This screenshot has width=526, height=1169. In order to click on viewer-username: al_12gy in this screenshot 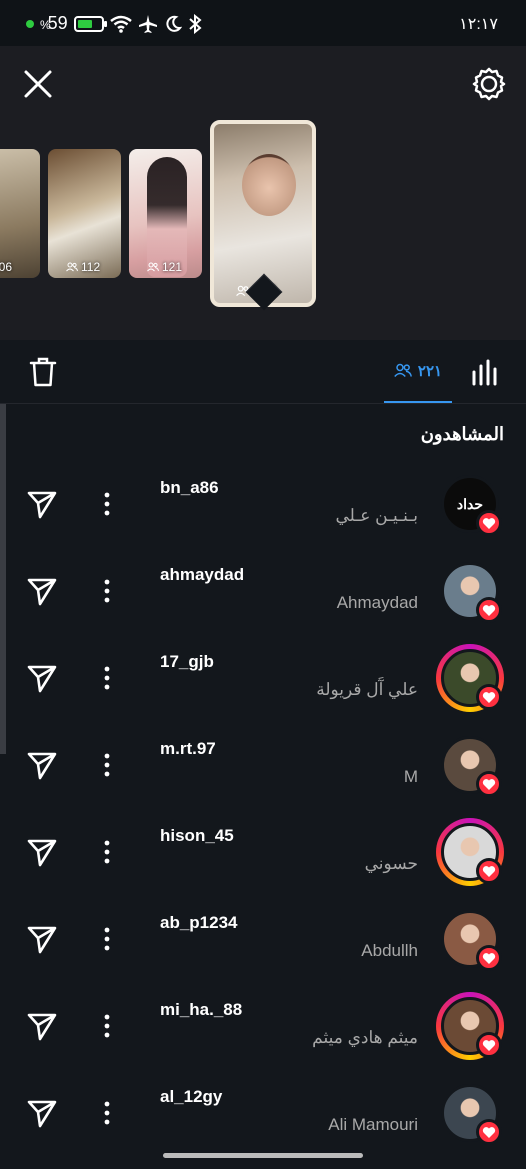, I will do `click(191, 1097)`.